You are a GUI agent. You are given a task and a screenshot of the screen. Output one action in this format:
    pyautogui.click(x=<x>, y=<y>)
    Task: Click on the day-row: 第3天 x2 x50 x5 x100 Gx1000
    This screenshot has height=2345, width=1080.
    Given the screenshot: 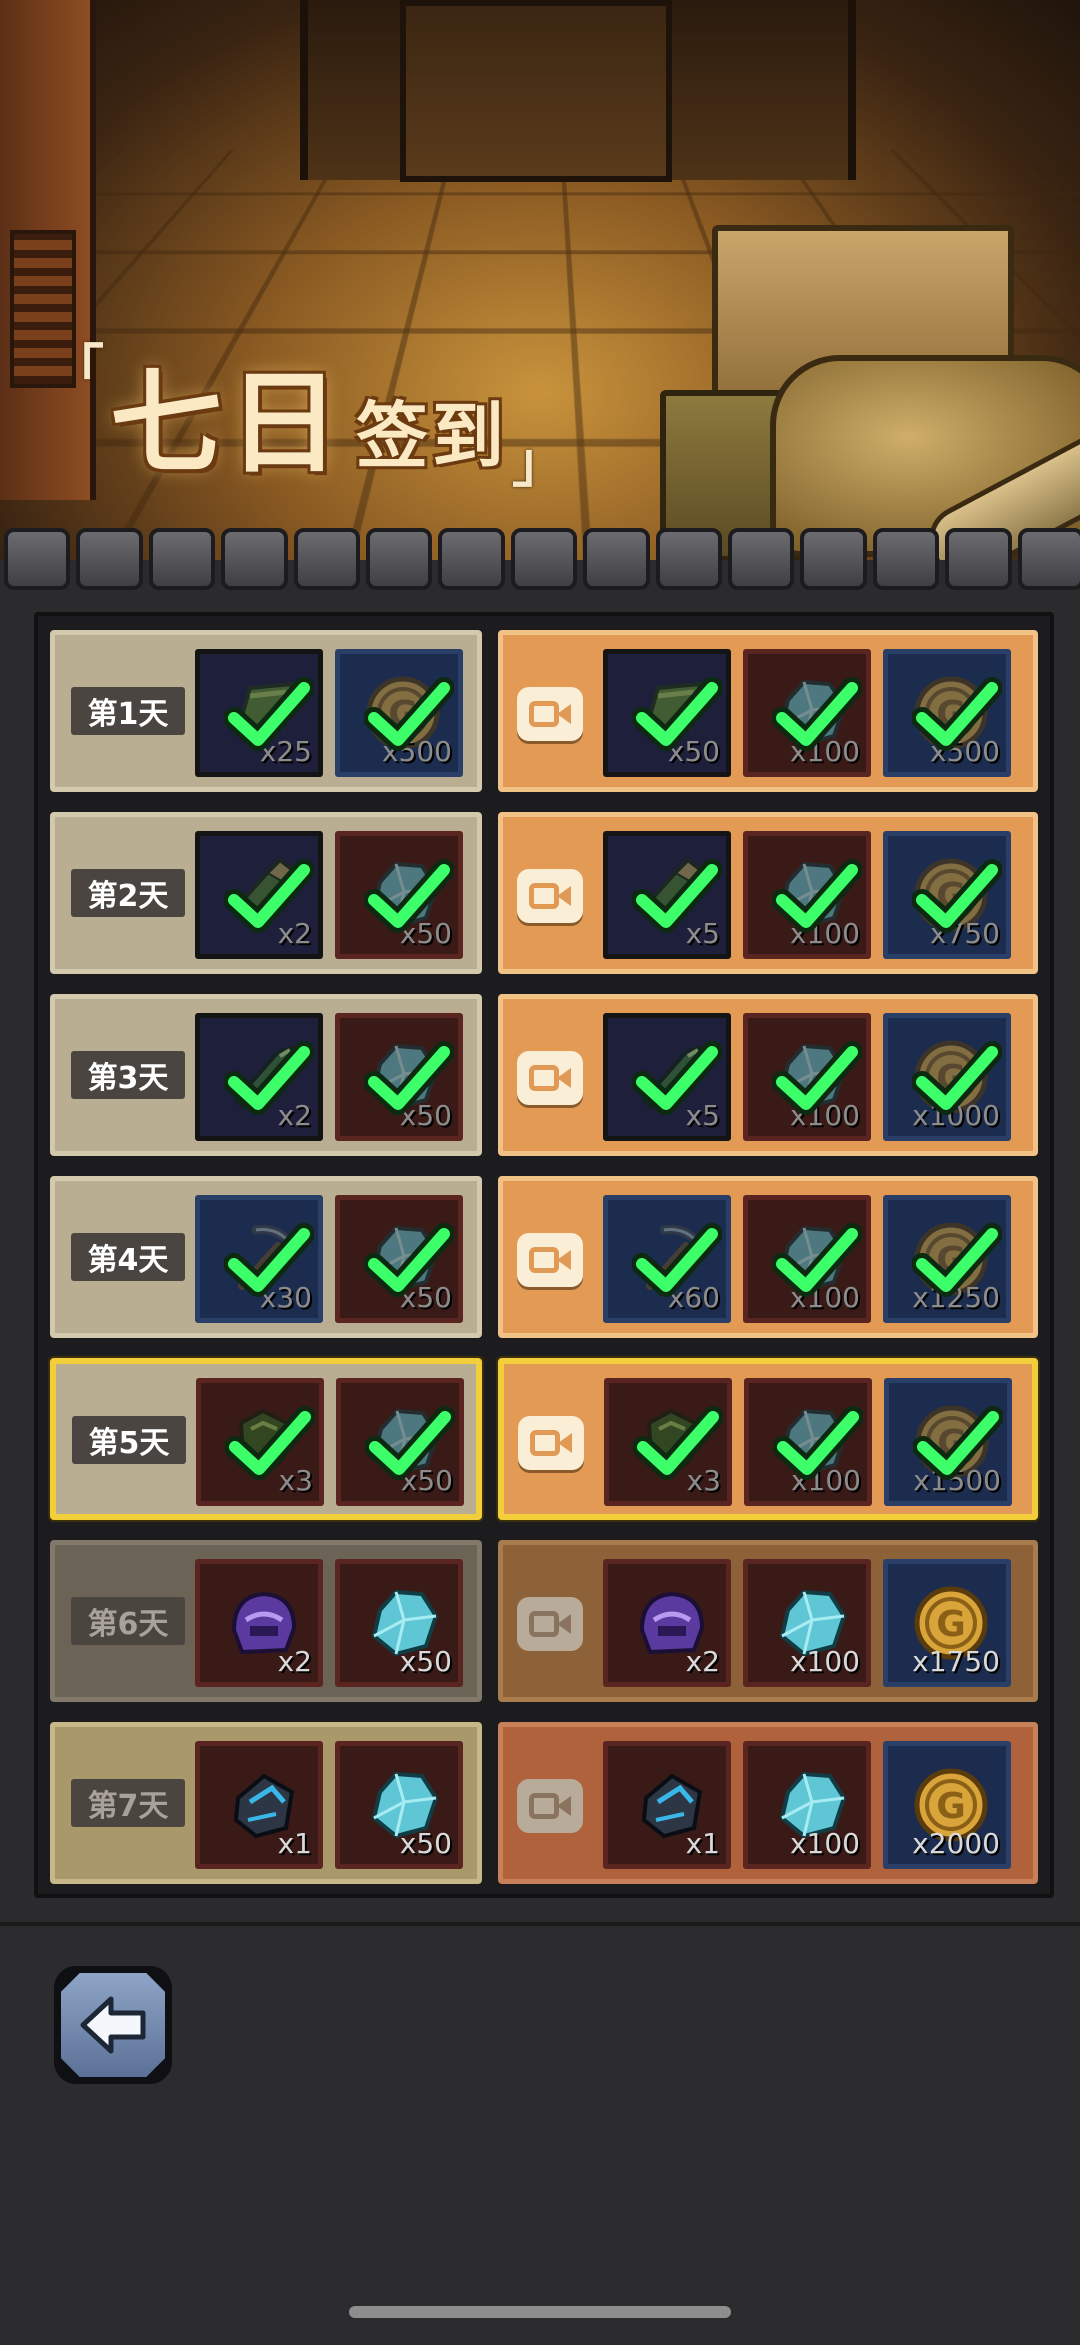 What is the action you would take?
    pyautogui.click(x=545, y=1075)
    